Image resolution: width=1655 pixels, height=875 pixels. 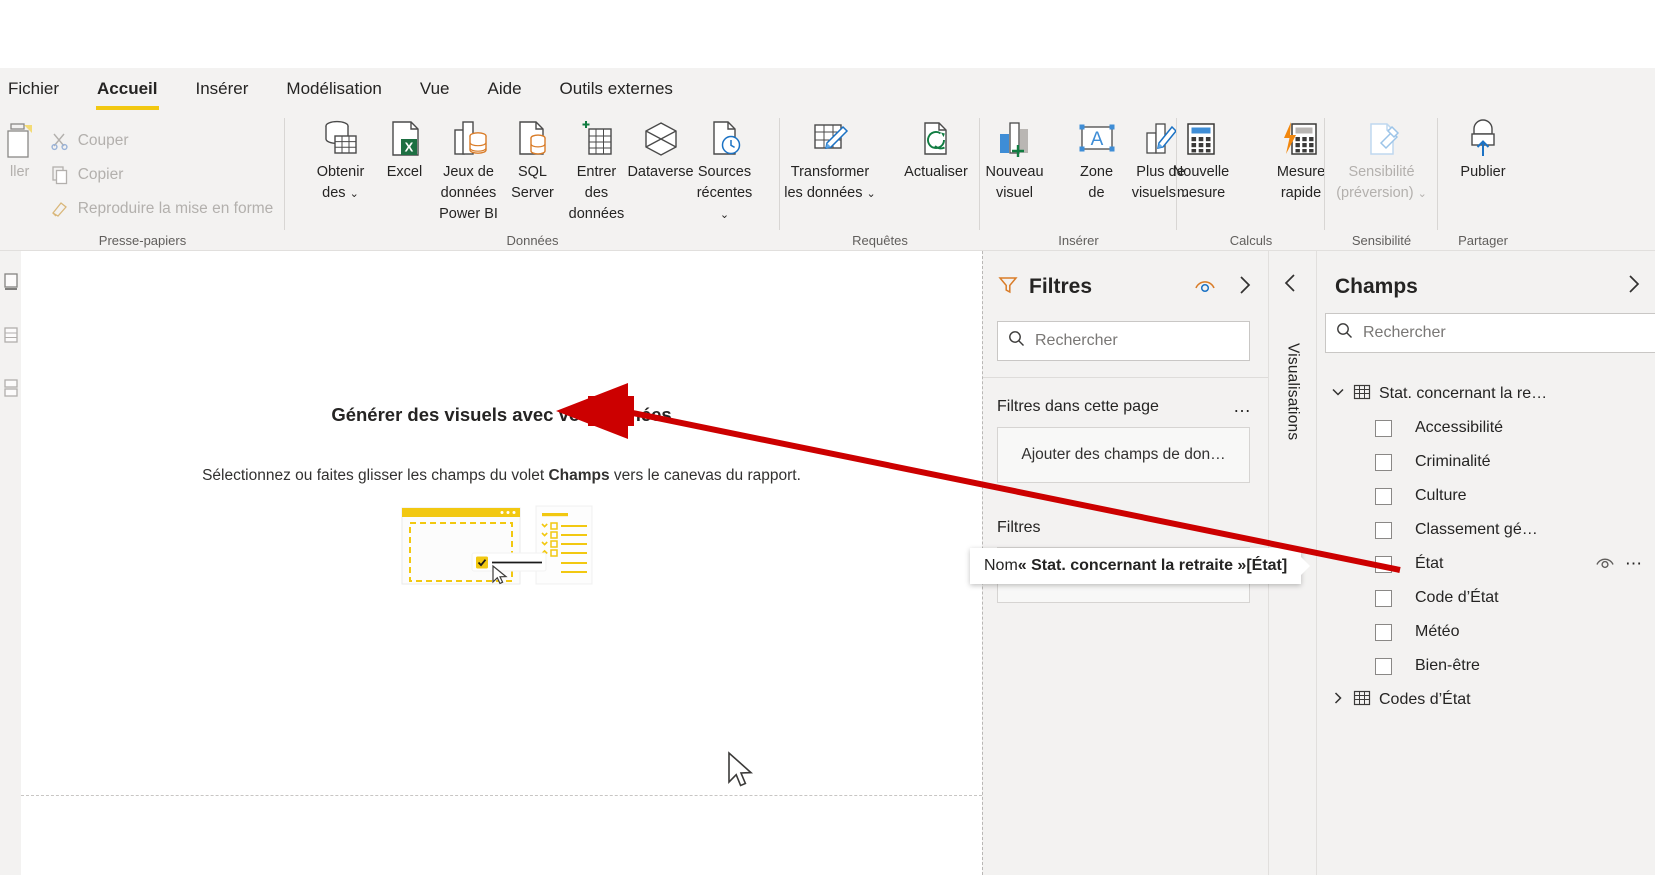 I want to click on data-view-icon, so click(x=11, y=337).